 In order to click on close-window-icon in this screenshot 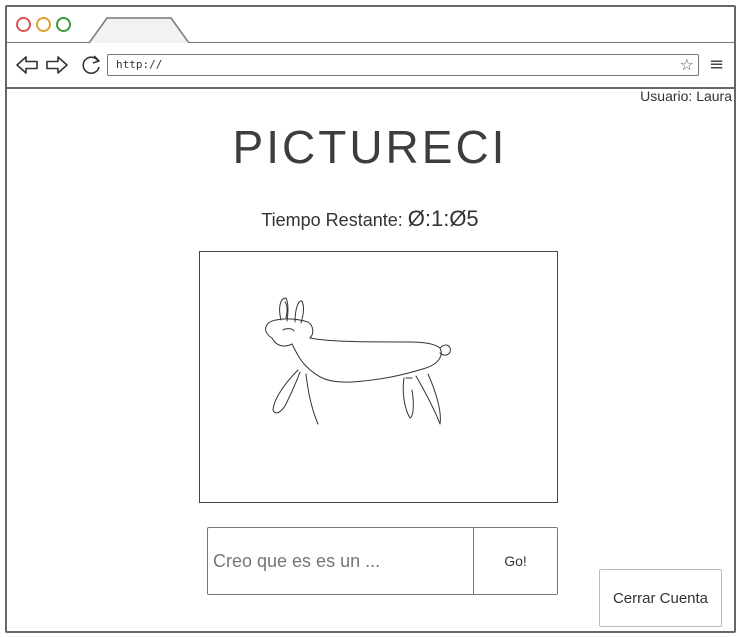, I will do `click(23, 24)`.